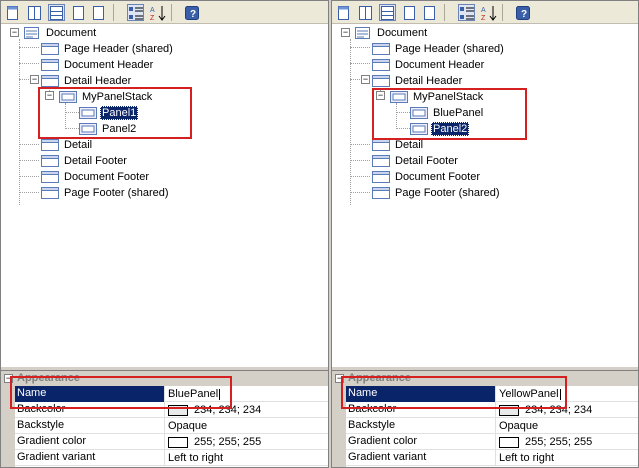 The height and width of the screenshot is (468, 639). What do you see at coordinates (447, 192) in the screenshot?
I see `tree-node-label: Page Footer (shared)` at bounding box center [447, 192].